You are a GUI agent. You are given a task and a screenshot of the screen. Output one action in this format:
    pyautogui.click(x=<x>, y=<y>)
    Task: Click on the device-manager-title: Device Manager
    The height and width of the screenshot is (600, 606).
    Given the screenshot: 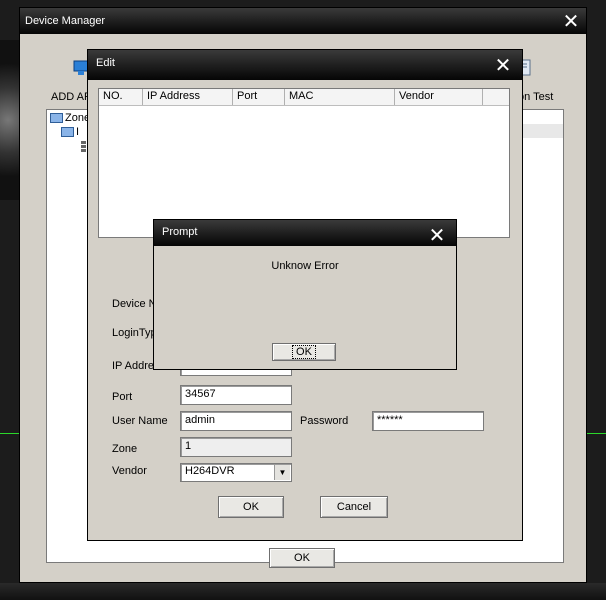 What is the action you would take?
    pyautogui.click(x=65, y=21)
    